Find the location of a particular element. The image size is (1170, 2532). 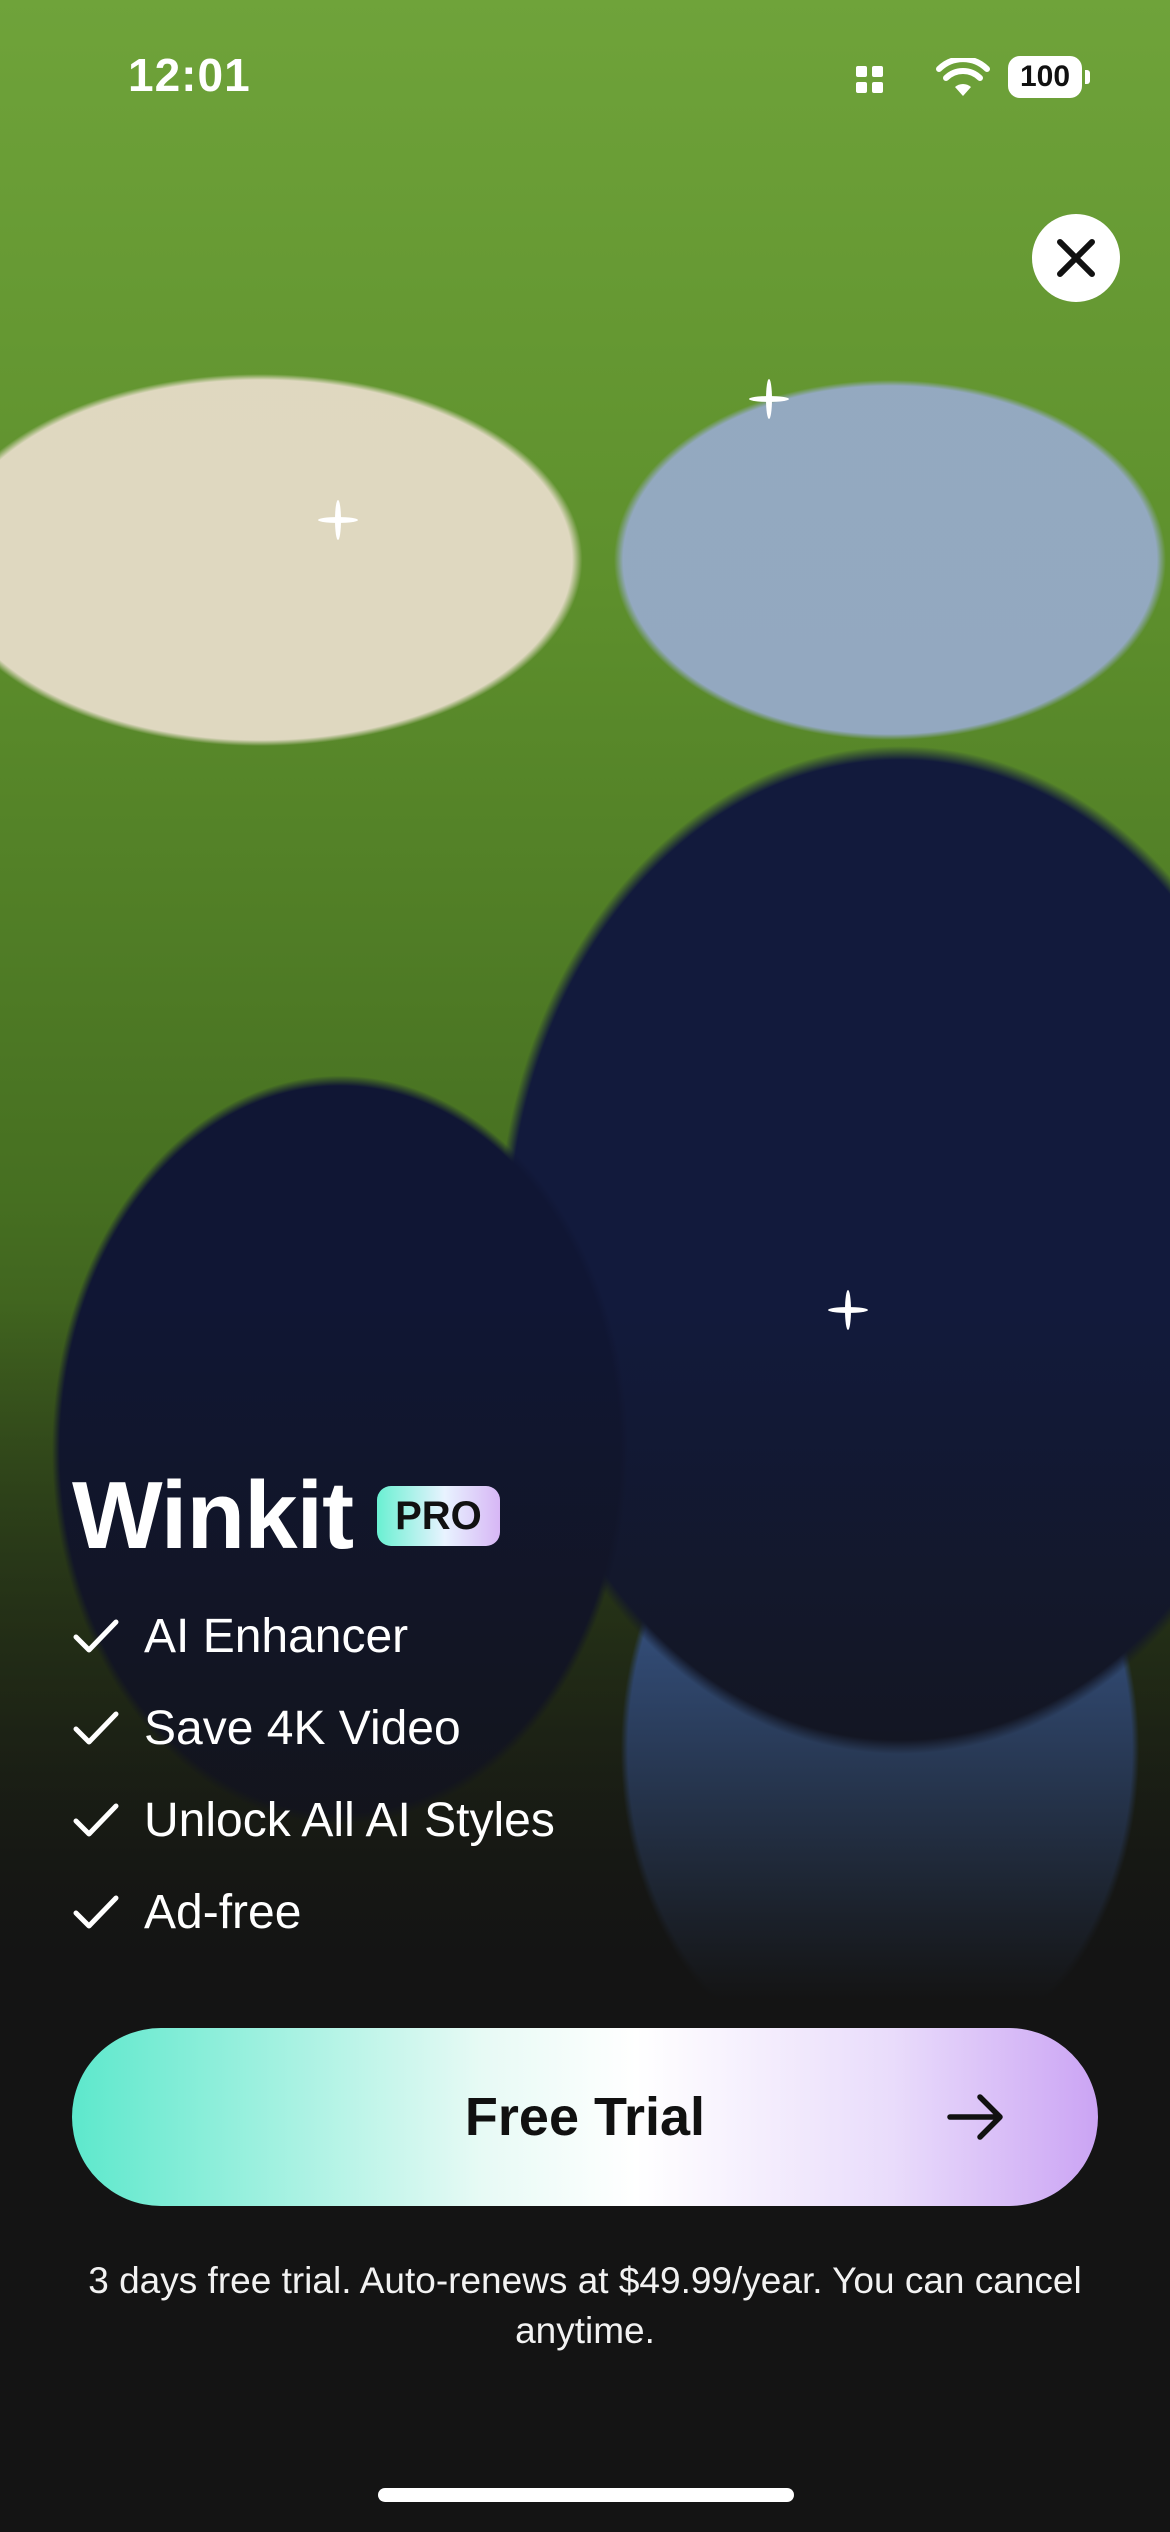

feature-label: Ad-free is located at coordinates (223, 1912).